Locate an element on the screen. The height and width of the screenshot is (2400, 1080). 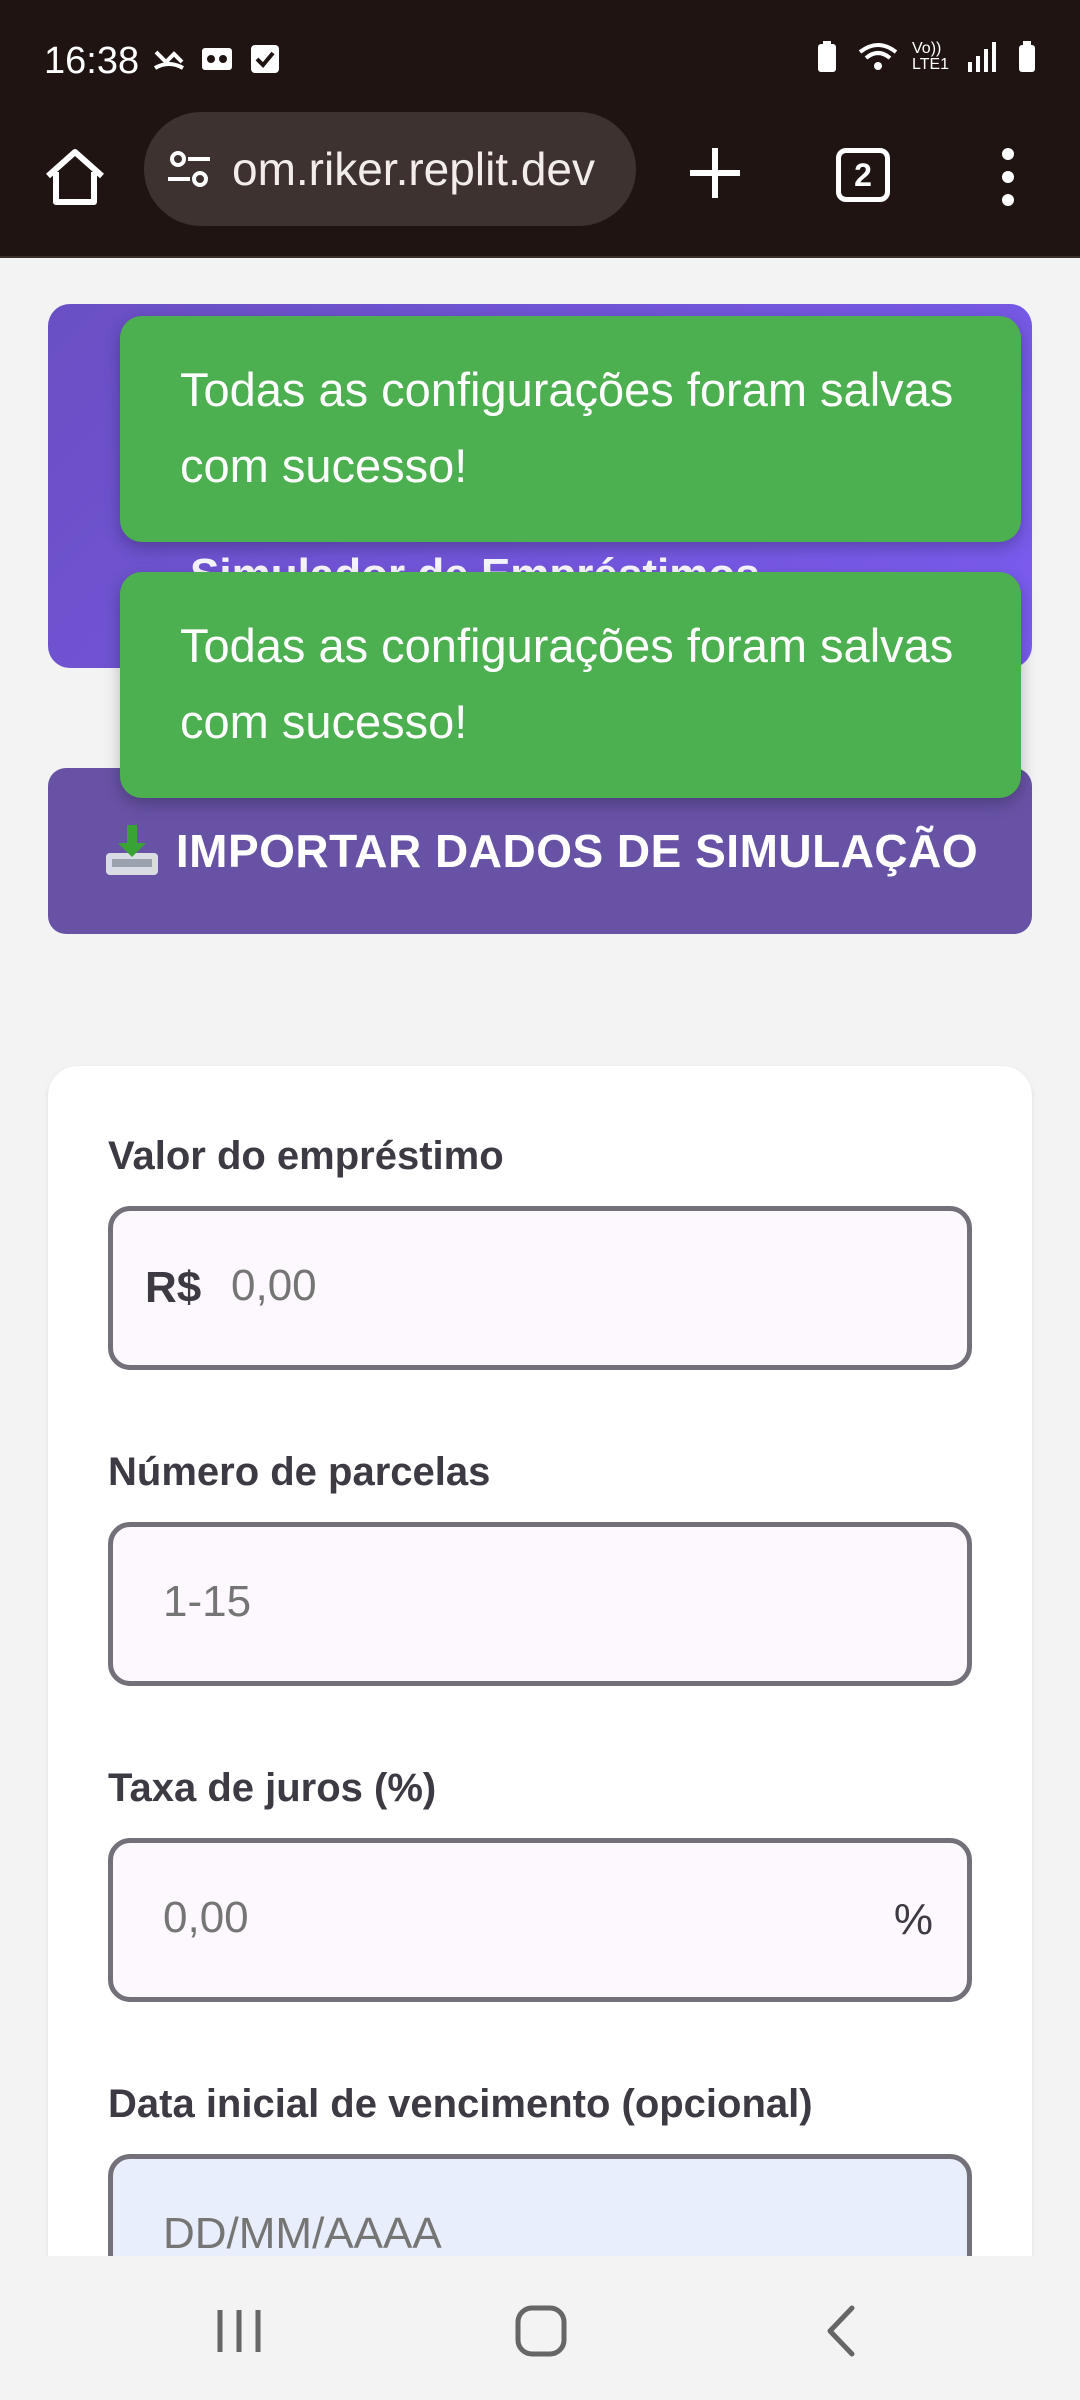
home-nav-icon is located at coordinates (541, 2331).